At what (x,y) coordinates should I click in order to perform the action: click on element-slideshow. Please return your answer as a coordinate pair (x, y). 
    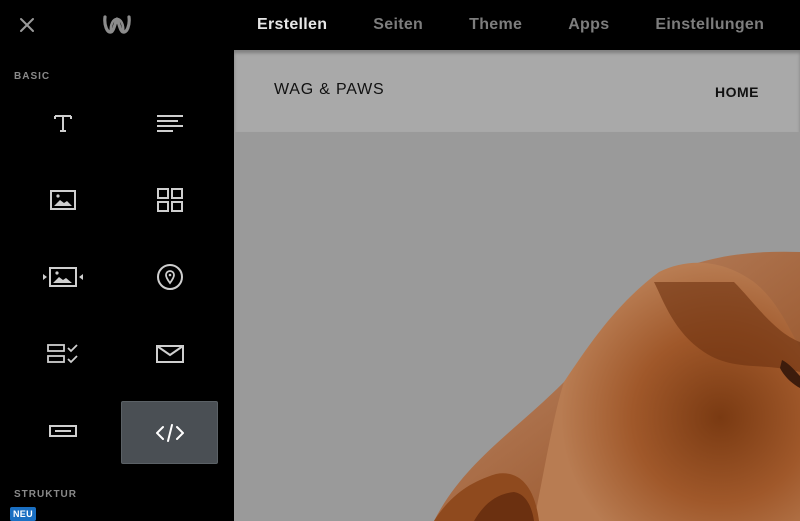
    Looking at the image, I should click on (62, 276).